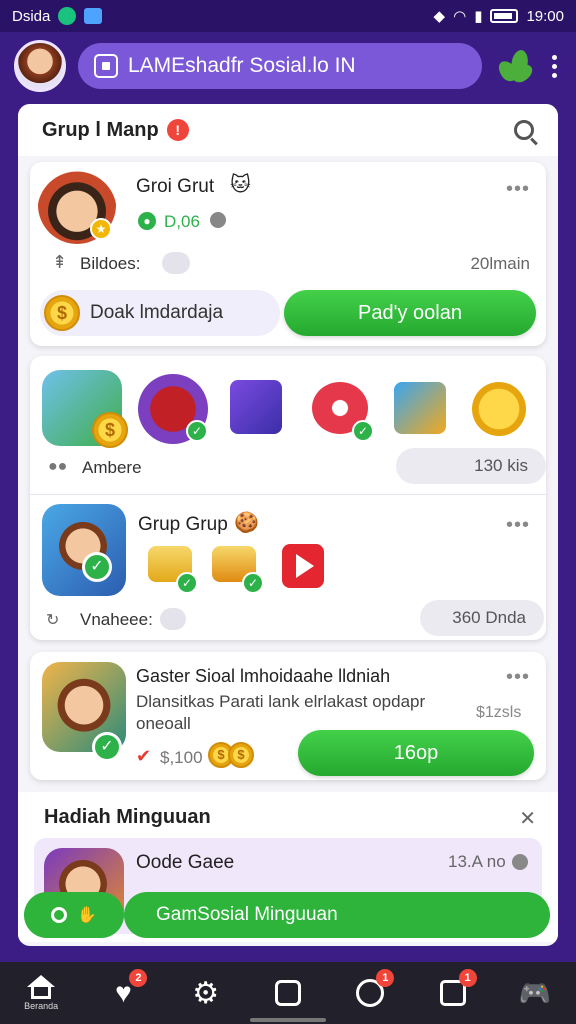 This screenshot has height=1024, width=576. What do you see at coordinates (40, 66) in the screenshot?
I see `avatar` at bounding box center [40, 66].